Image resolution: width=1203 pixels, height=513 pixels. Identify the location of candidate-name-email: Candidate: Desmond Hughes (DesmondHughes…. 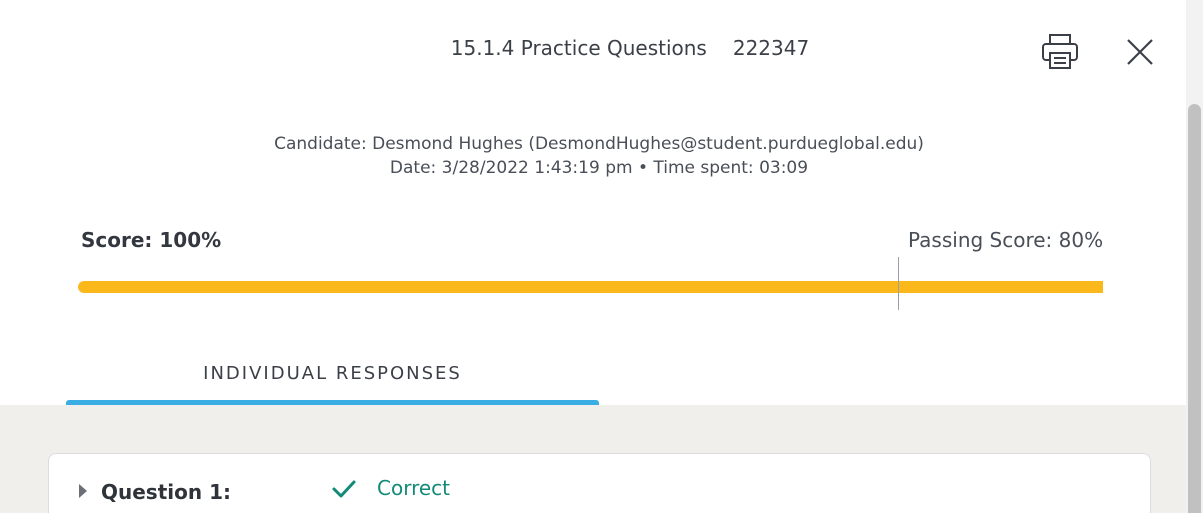
(599, 144).